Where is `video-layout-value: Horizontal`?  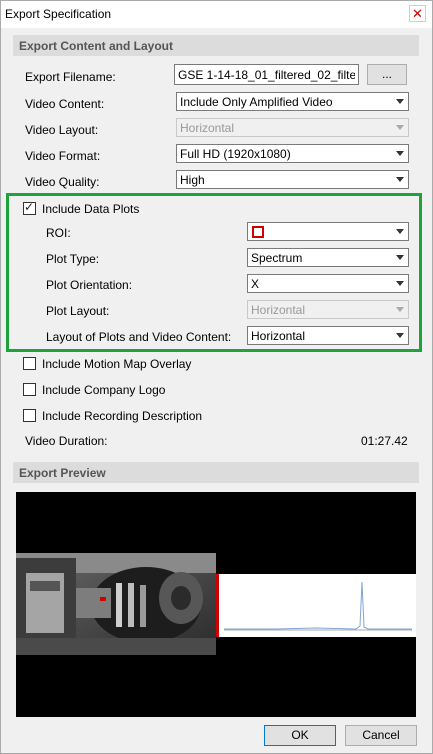 video-layout-value: Horizontal is located at coordinates (207, 128).